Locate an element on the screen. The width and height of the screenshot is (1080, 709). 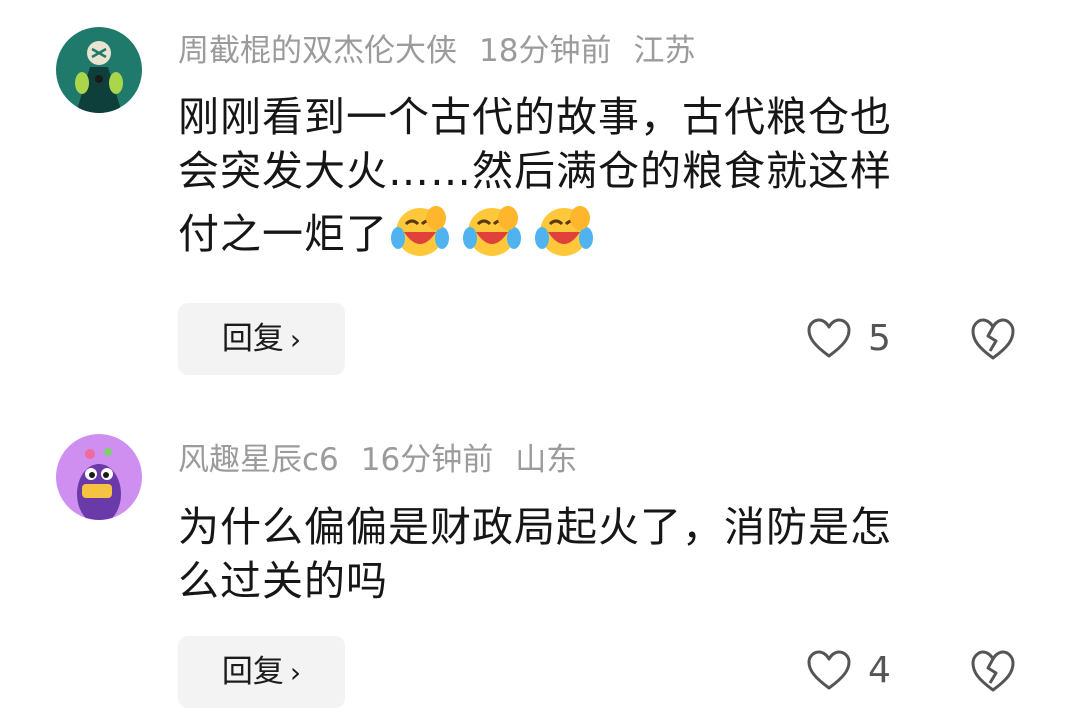
avatar-purple-monster-icon is located at coordinates (99, 477).